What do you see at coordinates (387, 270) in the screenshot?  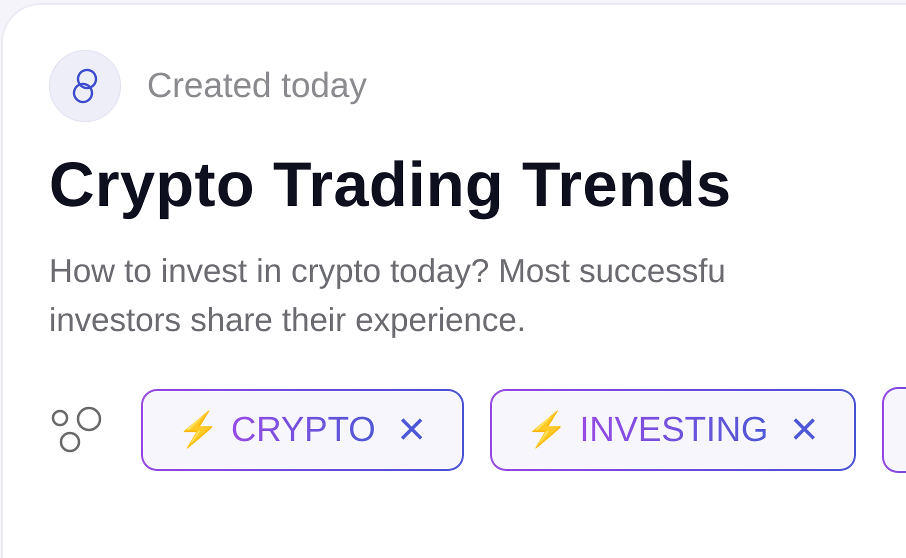 I see `description-line: How to invest in crypto today? Most successfu` at bounding box center [387, 270].